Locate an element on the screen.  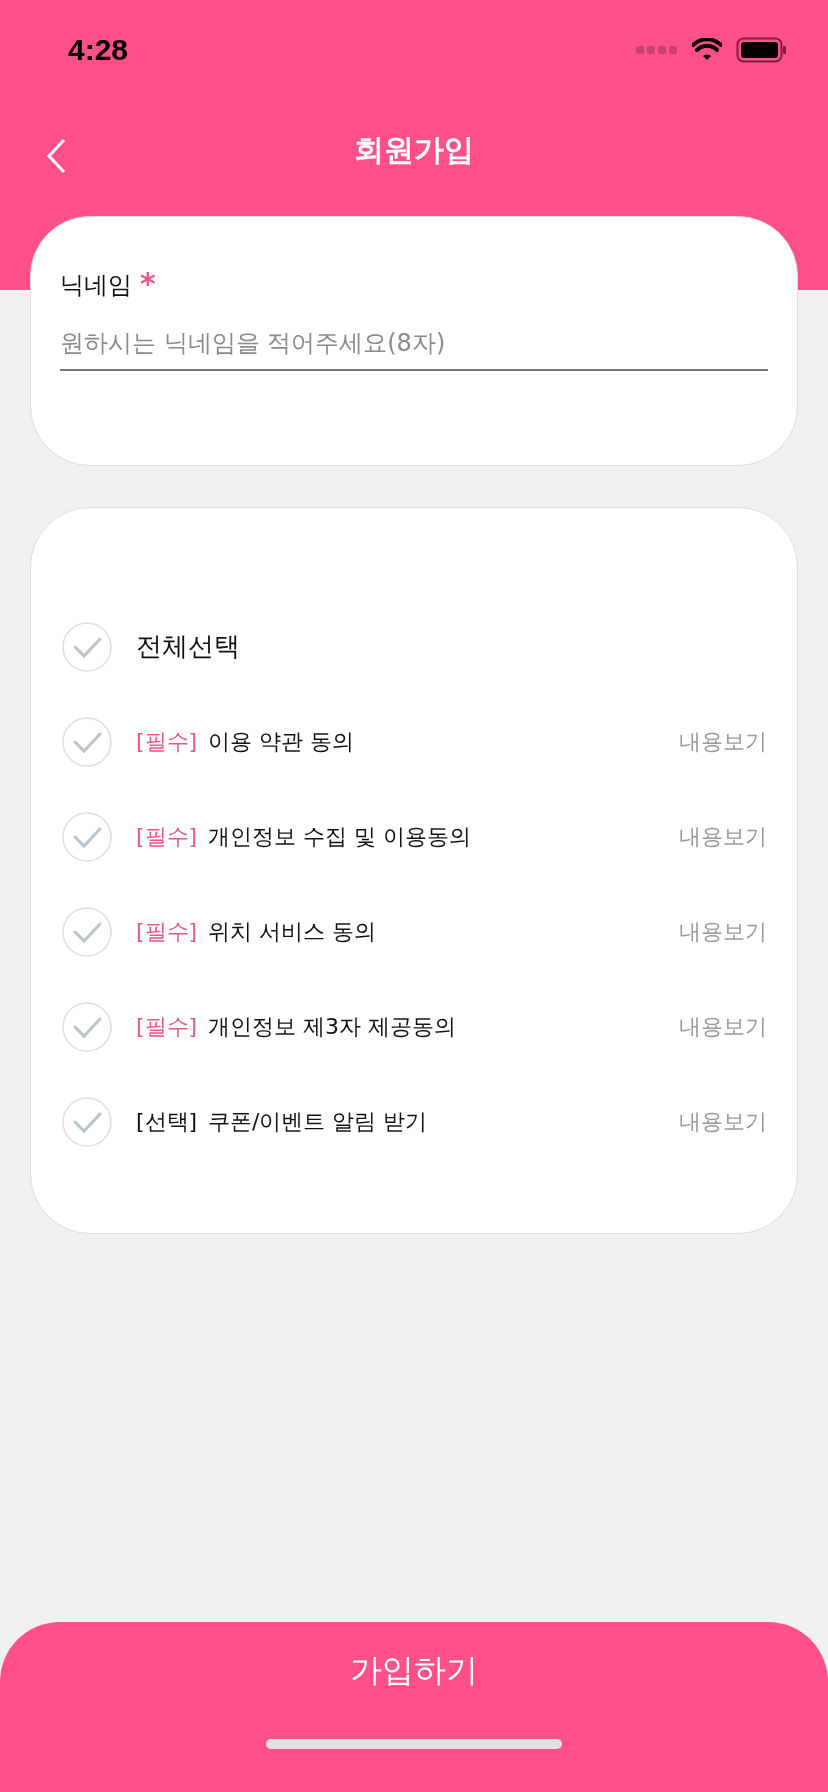
term-label: 개인정보 제3자 제공동의 is located at coordinates (332, 1026).